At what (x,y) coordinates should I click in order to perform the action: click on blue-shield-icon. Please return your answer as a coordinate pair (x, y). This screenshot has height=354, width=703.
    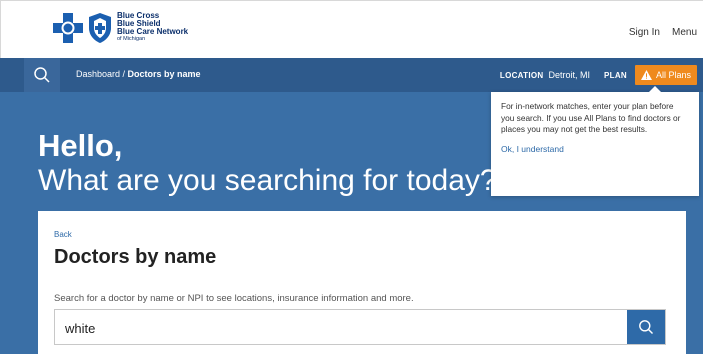
    Looking at the image, I should click on (100, 27).